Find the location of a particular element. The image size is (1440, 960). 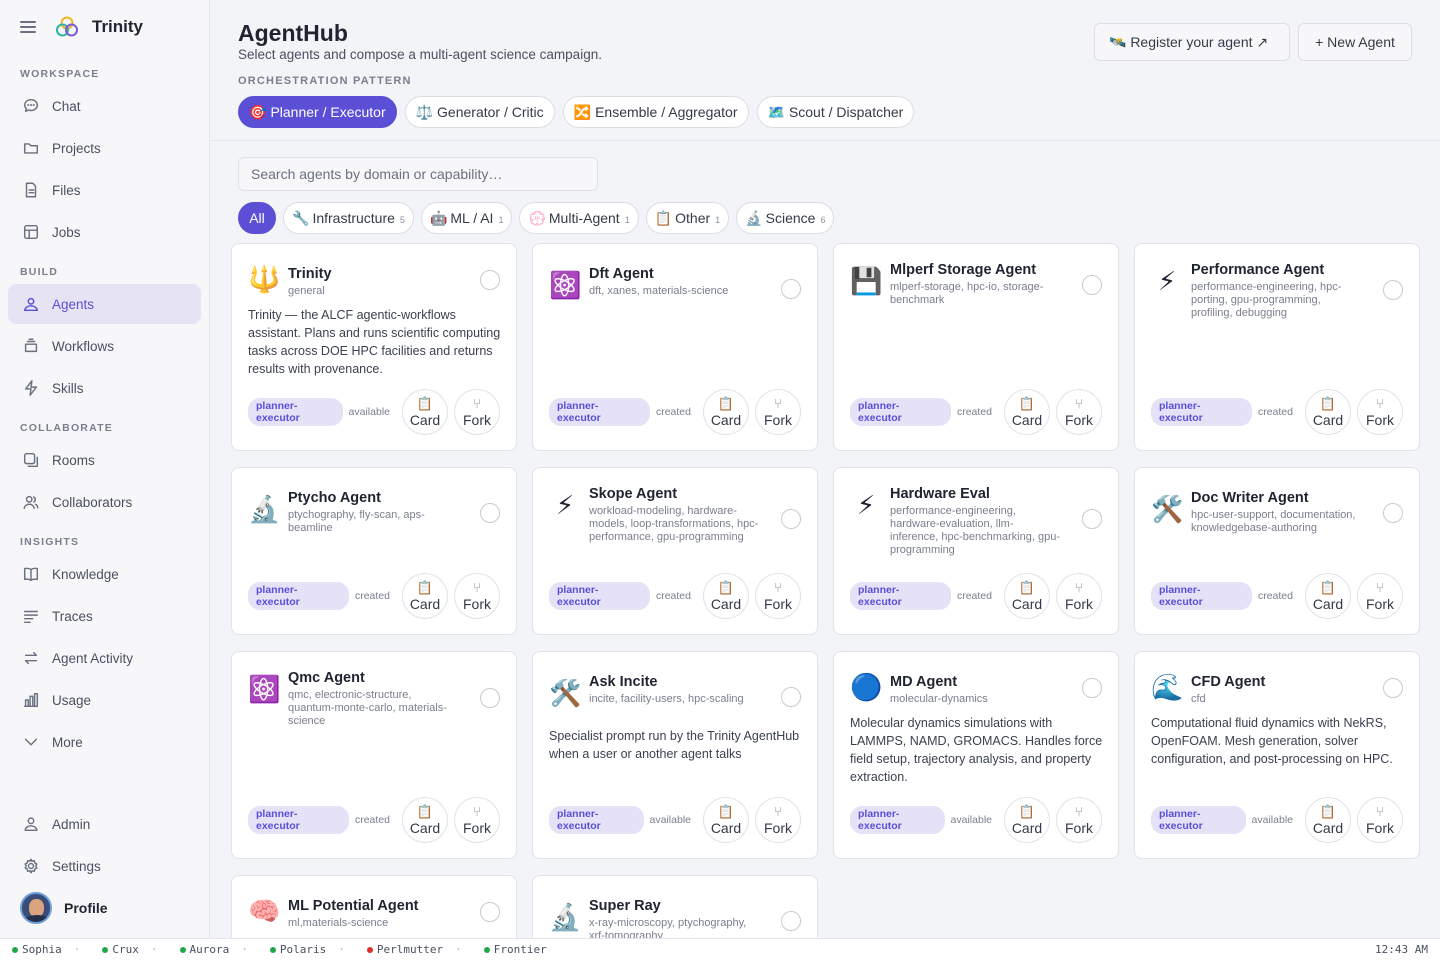

system-status-aurora: Aurora is located at coordinates (204, 949).